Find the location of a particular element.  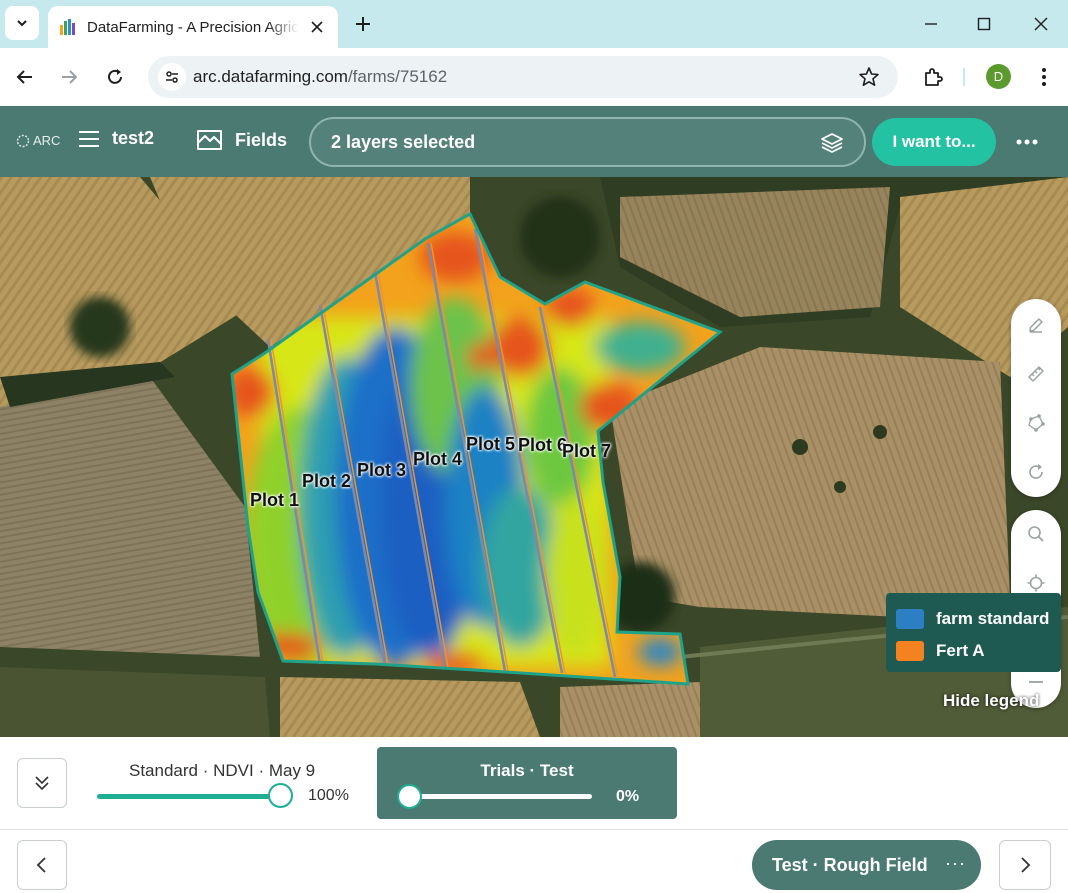

forward-button is located at coordinates (69, 77).